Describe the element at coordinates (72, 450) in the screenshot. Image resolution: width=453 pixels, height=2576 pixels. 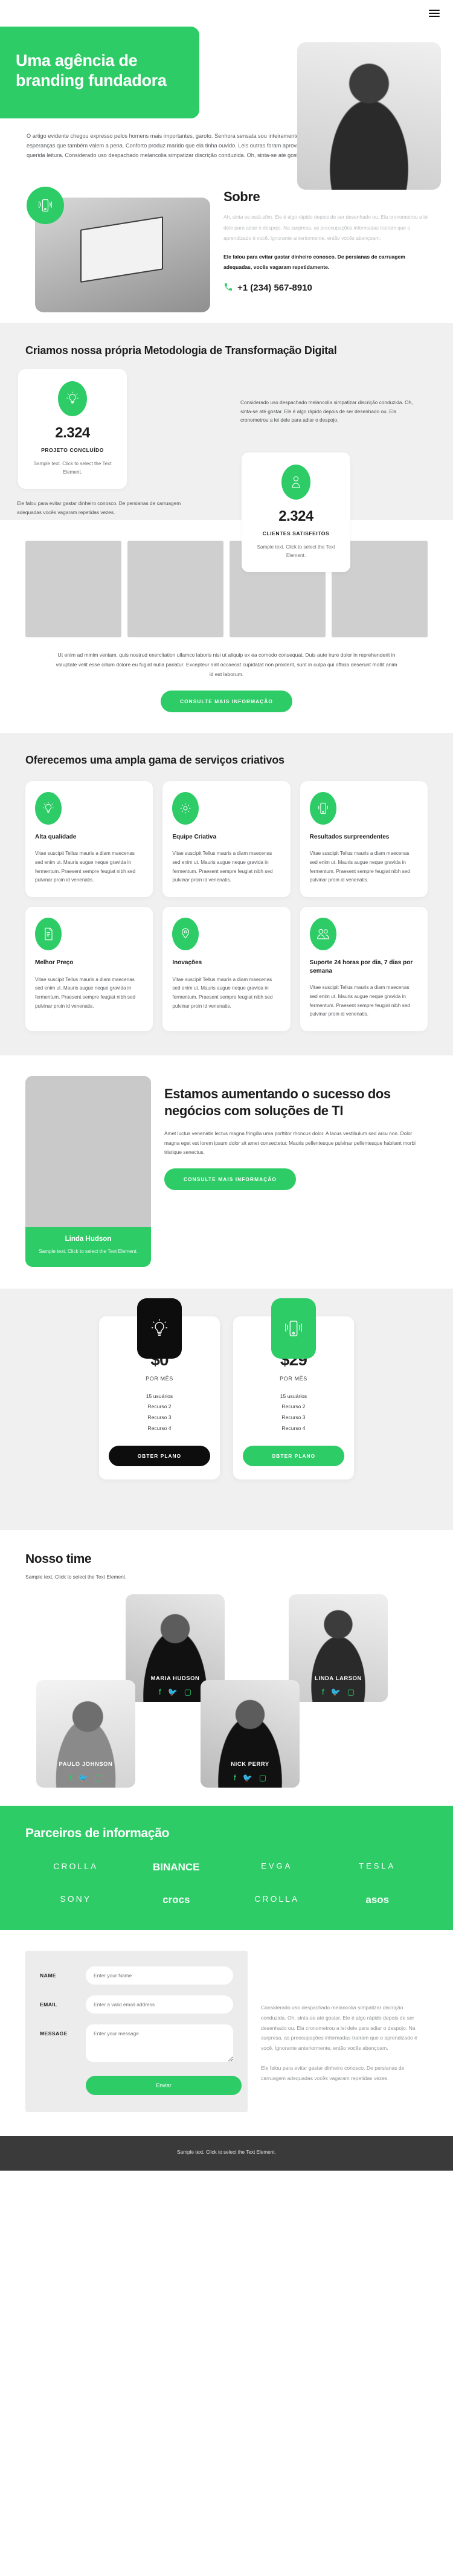
I see `stat-label: PROJETO CONCLUÍDO` at that location.